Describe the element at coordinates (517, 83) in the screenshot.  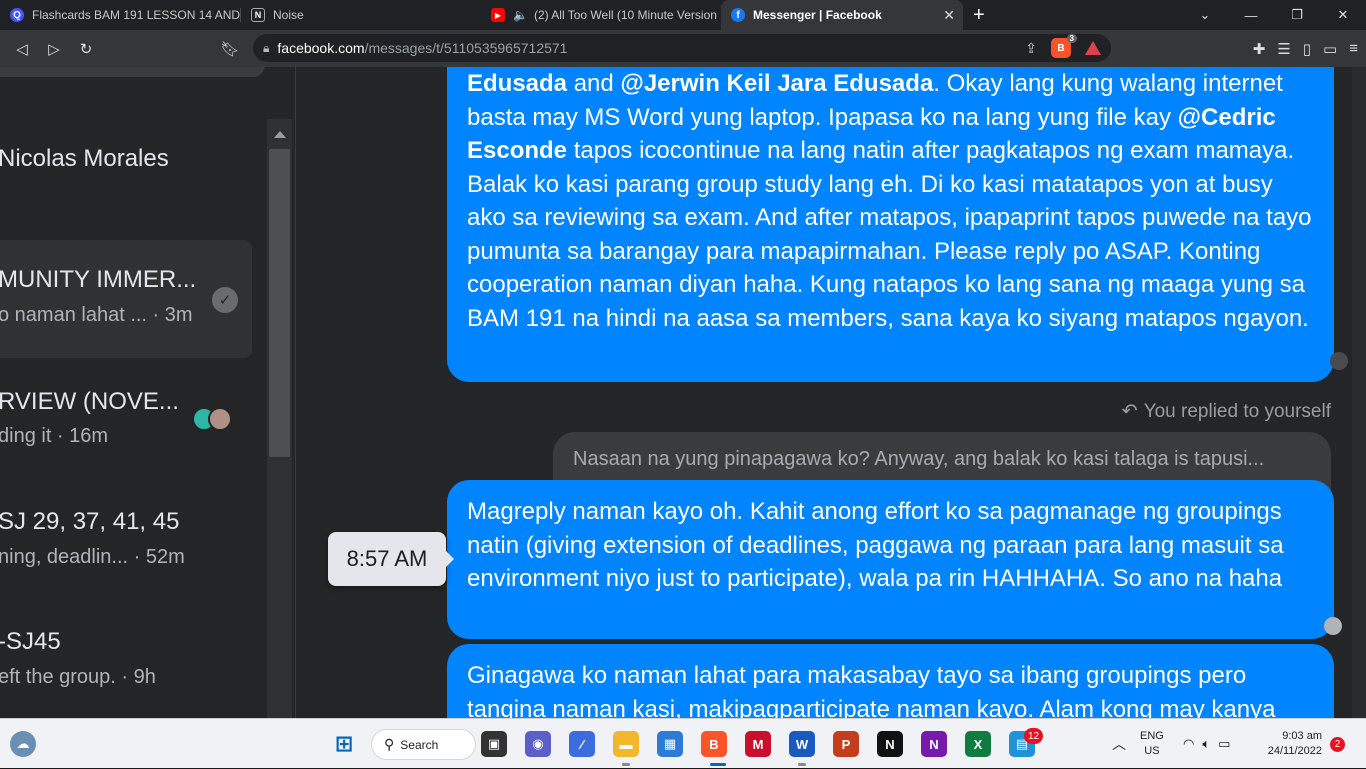
I see `mention: Edusada` at that location.